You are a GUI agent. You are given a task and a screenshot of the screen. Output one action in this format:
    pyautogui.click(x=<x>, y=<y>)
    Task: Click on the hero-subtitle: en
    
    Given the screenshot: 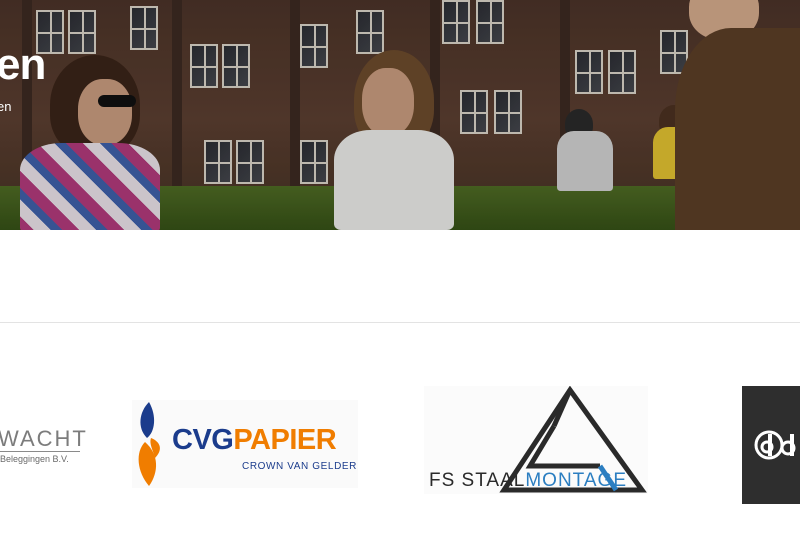 What is the action you would take?
    pyautogui.click(x=6, y=106)
    